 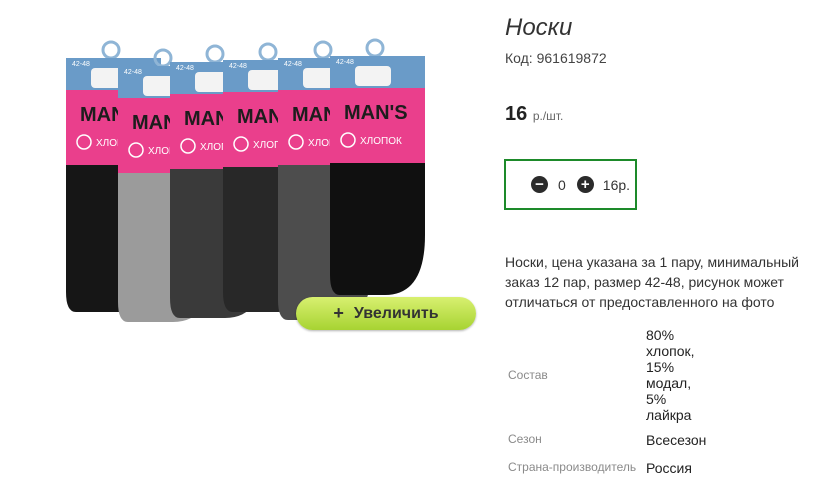 I want to click on composition-line: модал,, so click(x=669, y=383).